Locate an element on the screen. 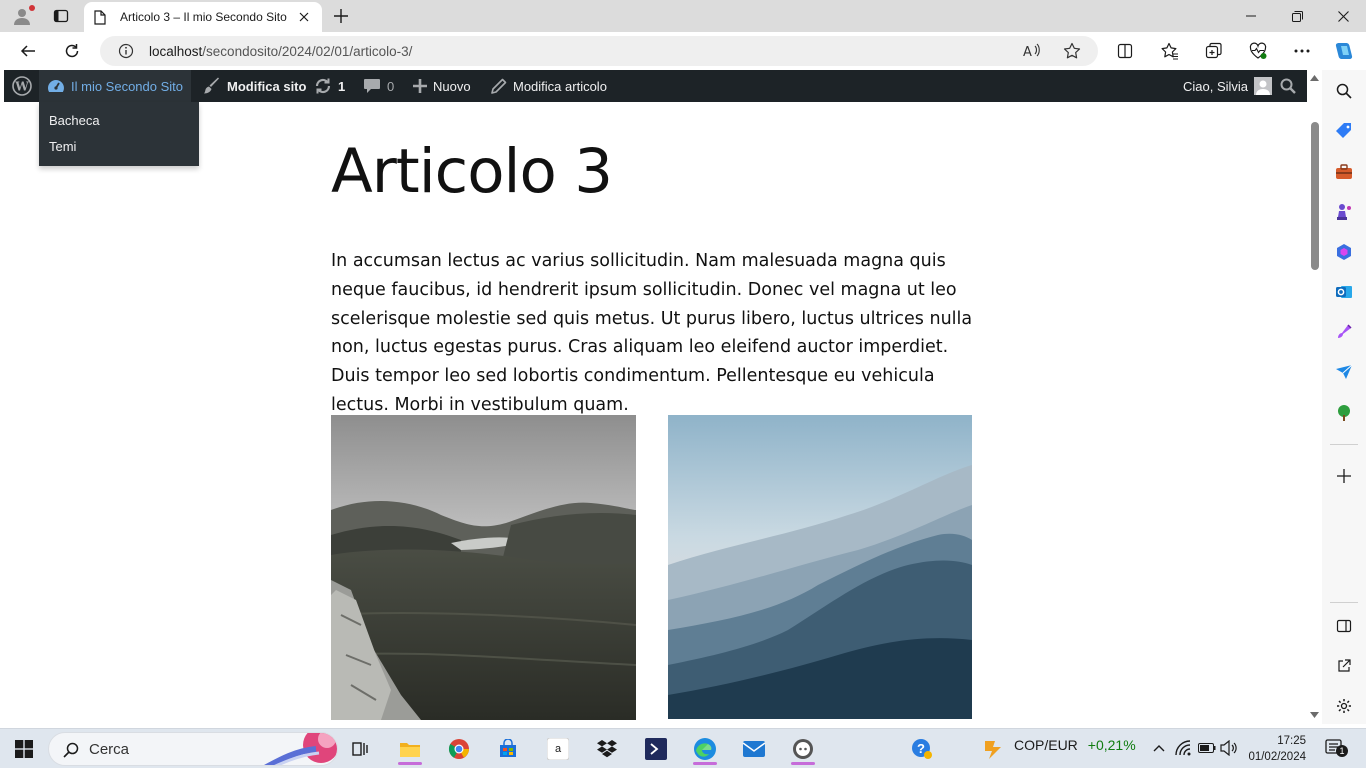 The height and width of the screenshot is (768, 1366). sidebar-divider is located at coordinates (1344, 444).